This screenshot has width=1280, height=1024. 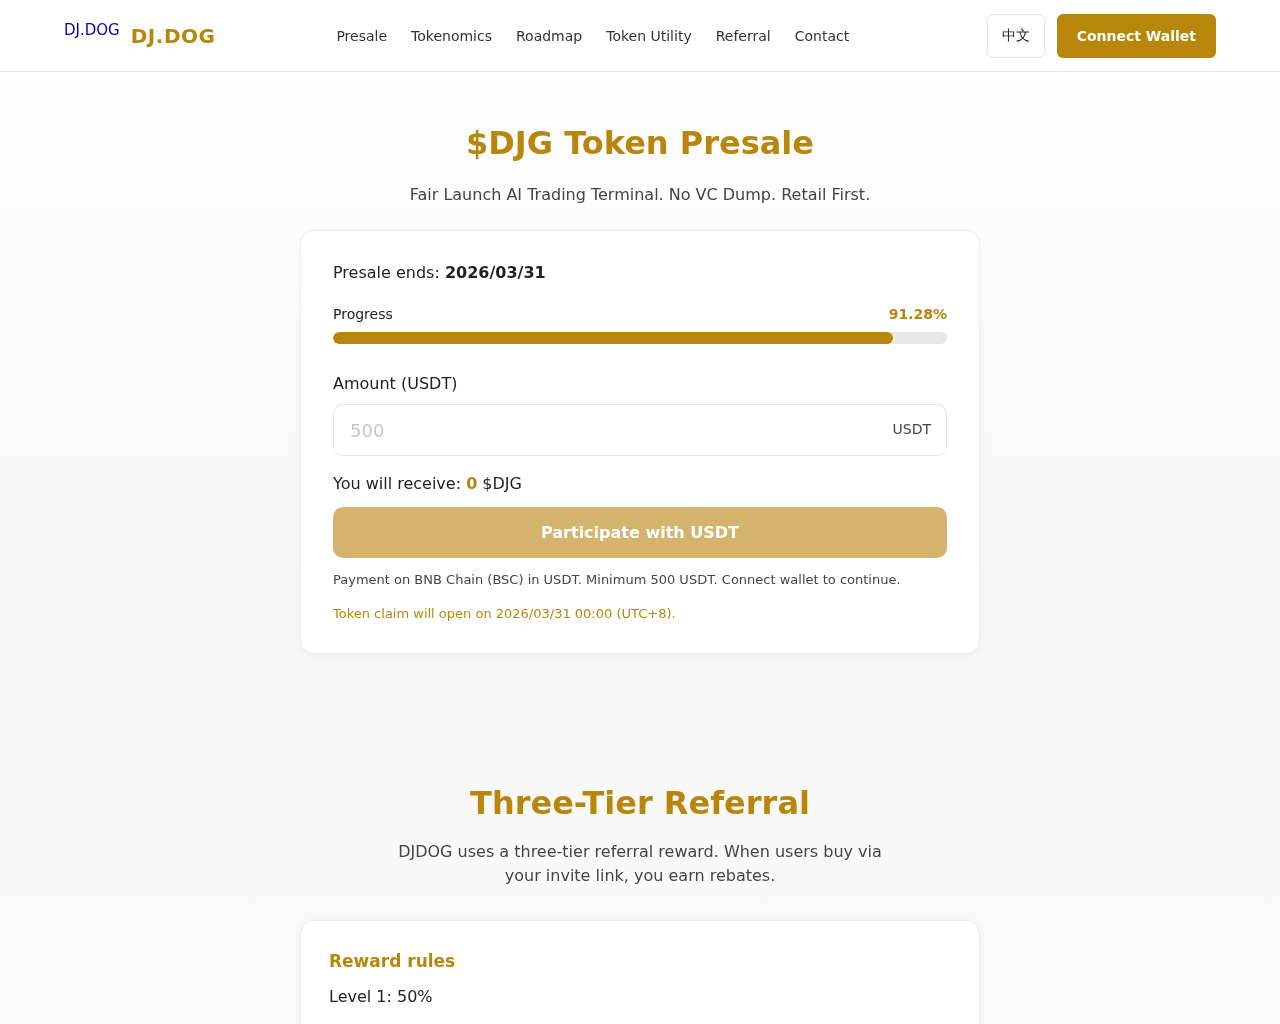 I want to click on claim-note: Token claim will open on 2026/03/31 00:00 (UTC+8)., so click(x=505, y=613).